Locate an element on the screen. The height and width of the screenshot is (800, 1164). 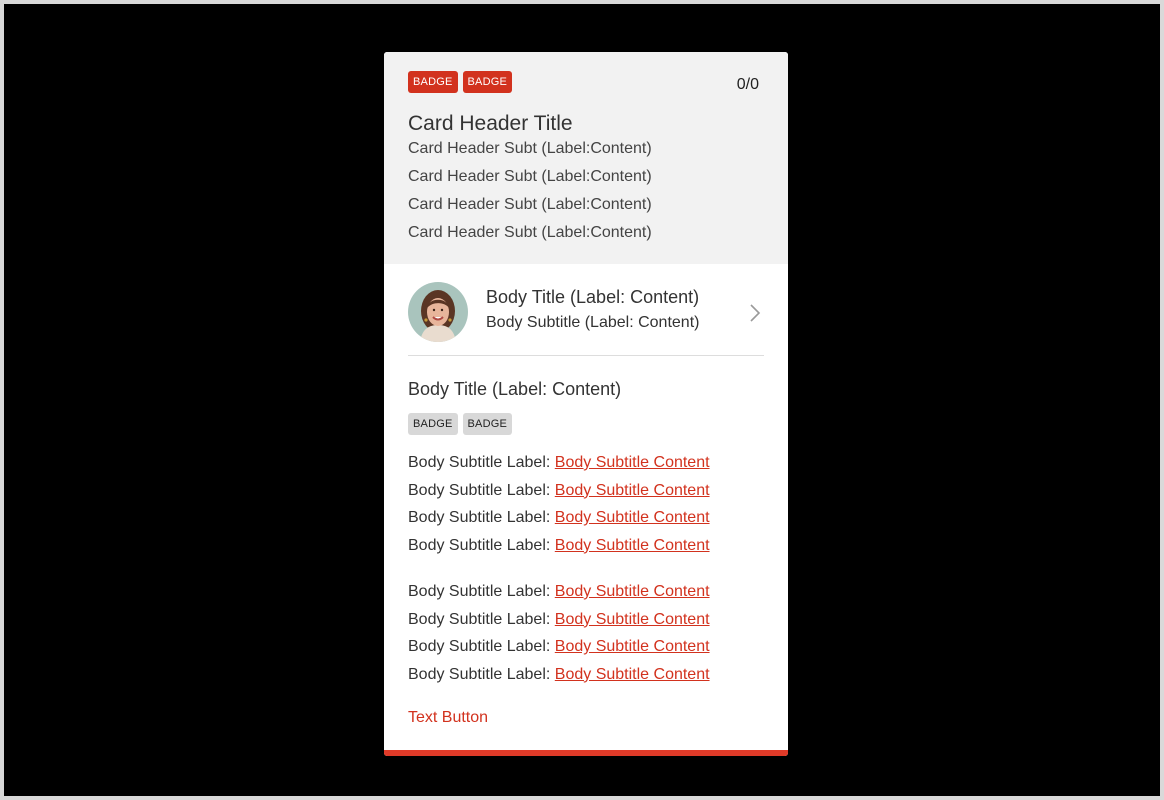
card-header-title: Card Header Title is located at coordinates (490, 123).